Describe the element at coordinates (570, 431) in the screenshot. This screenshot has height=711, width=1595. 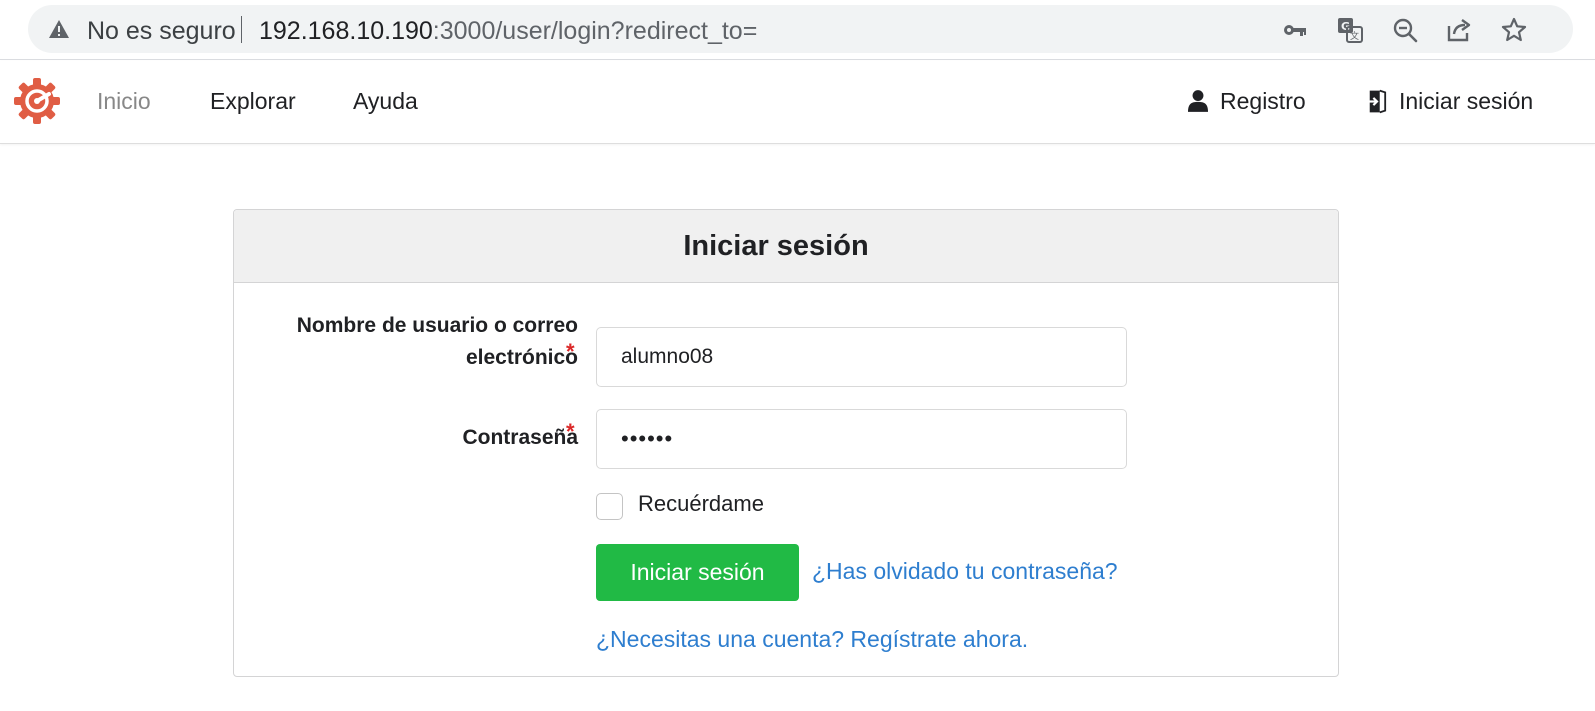
I see `password-required-mark: *` at that location.